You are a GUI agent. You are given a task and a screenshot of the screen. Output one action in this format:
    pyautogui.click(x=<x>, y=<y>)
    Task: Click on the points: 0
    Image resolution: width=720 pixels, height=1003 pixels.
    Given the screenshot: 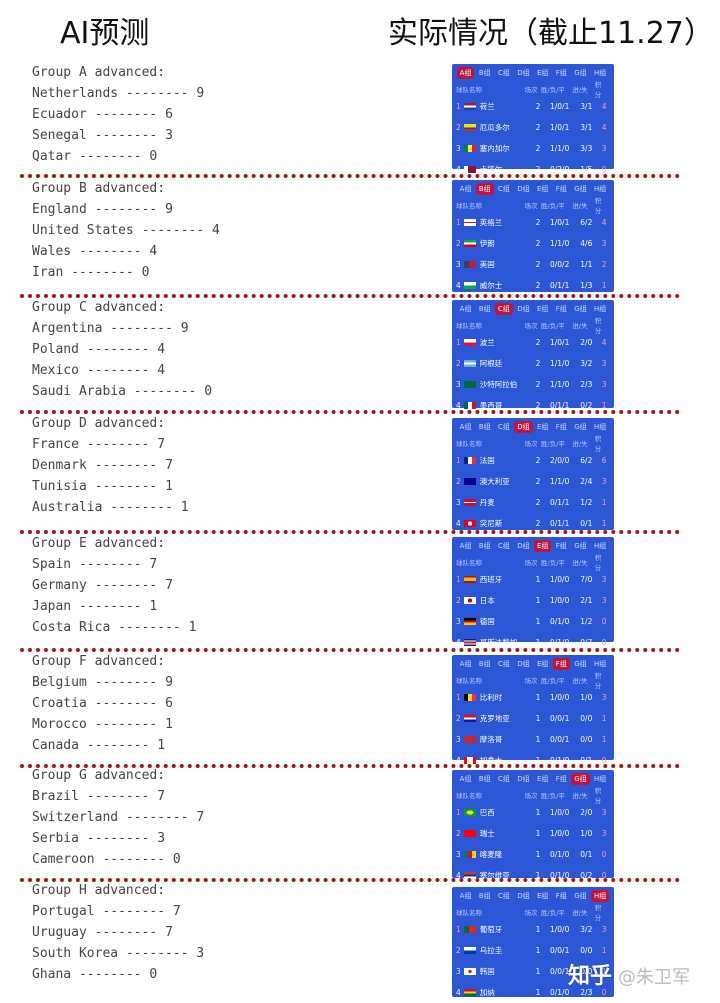 What is the action you would take?
    pyautogui.click(x=604, y=642)
    